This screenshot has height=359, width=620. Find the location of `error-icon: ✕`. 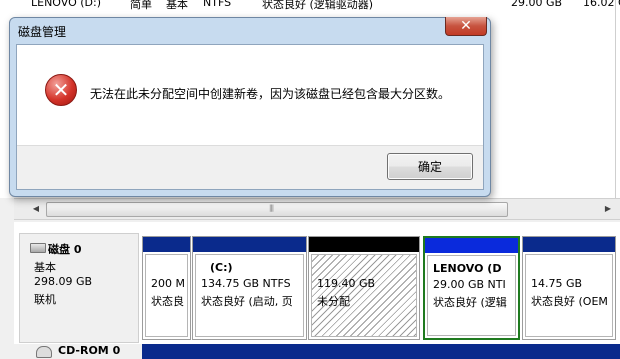

error-icon: ✕ is located at coordinates (61, 90).